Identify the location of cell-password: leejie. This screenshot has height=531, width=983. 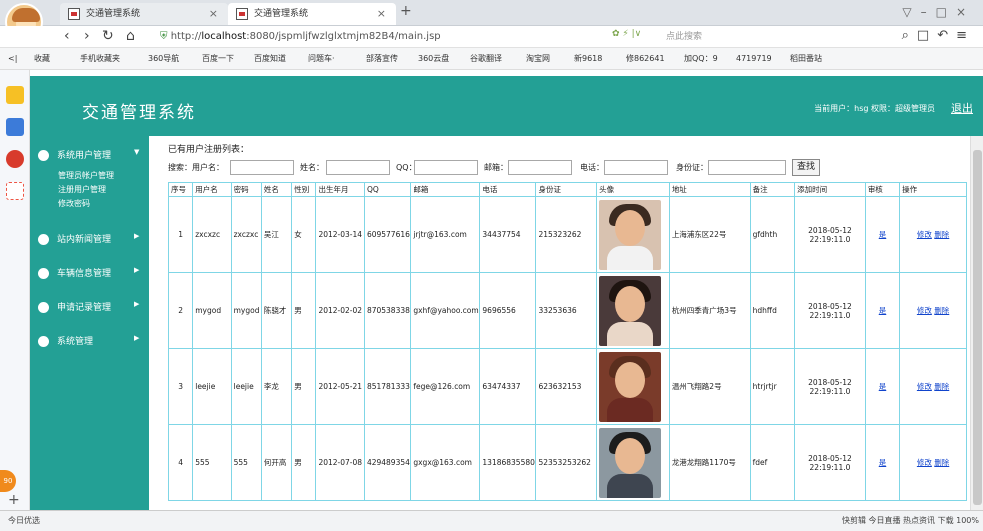
(246, 386).